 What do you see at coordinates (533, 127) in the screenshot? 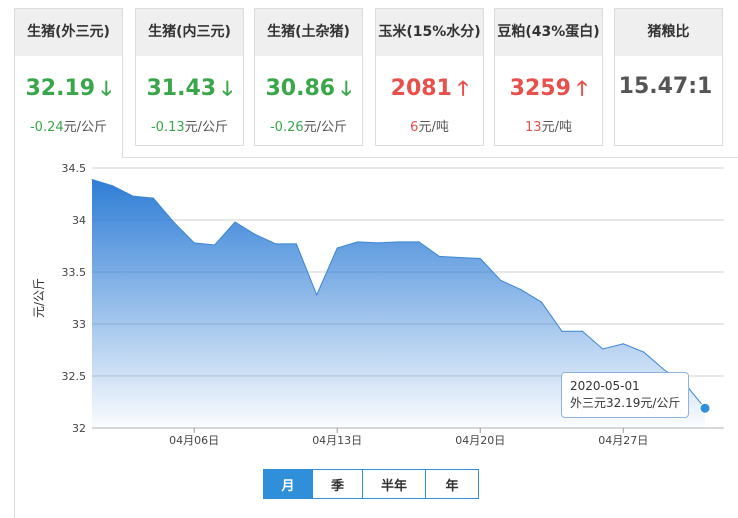
I see `card-change-value: 13` at bounding box center [533, 127].